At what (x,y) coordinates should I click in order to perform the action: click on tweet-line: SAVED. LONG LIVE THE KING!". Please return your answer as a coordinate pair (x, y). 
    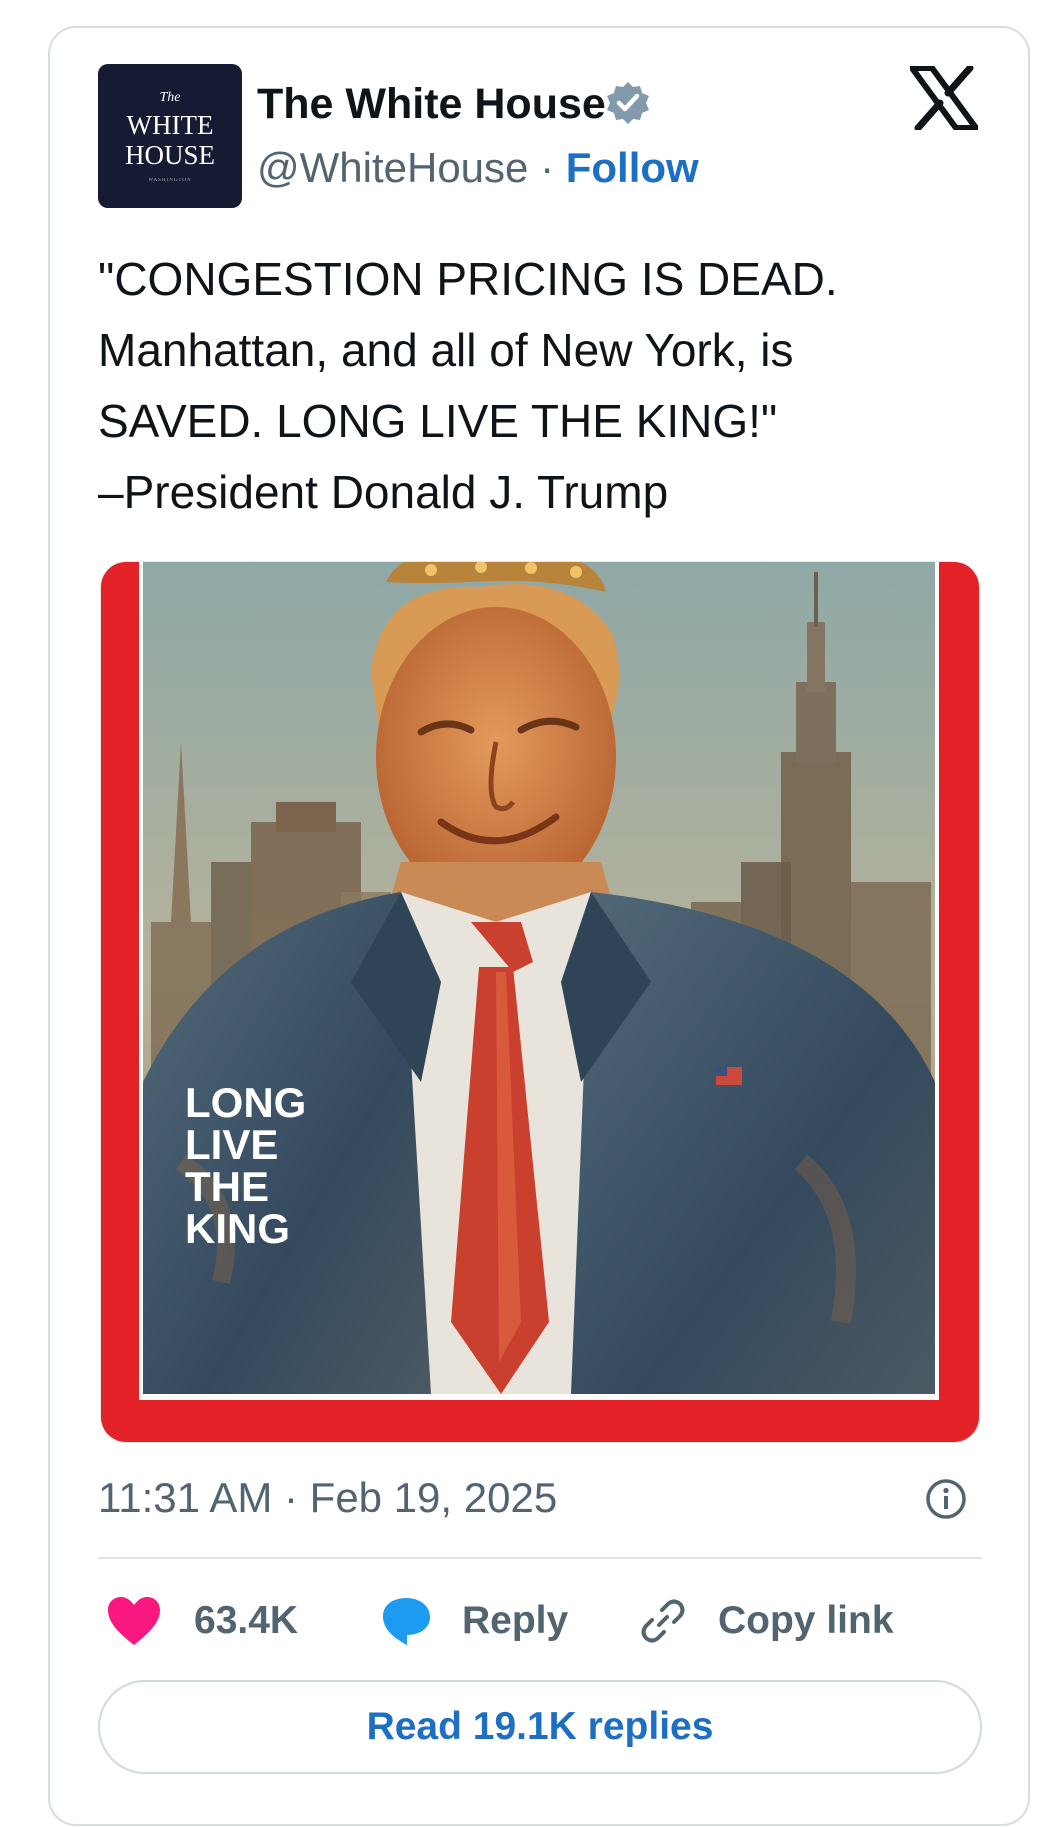
    Looking at the image, I should click on (438, 421).